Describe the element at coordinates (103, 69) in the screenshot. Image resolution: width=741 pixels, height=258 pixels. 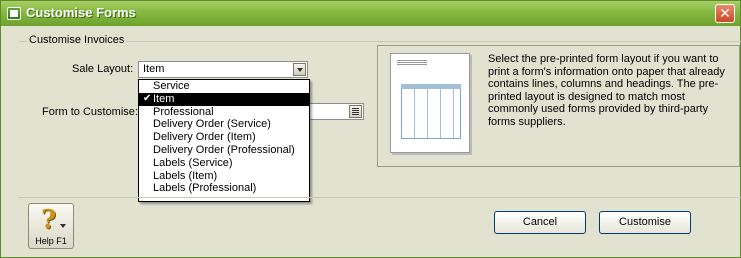
I see `sale-layout-label: Sale Layout:` at that location.